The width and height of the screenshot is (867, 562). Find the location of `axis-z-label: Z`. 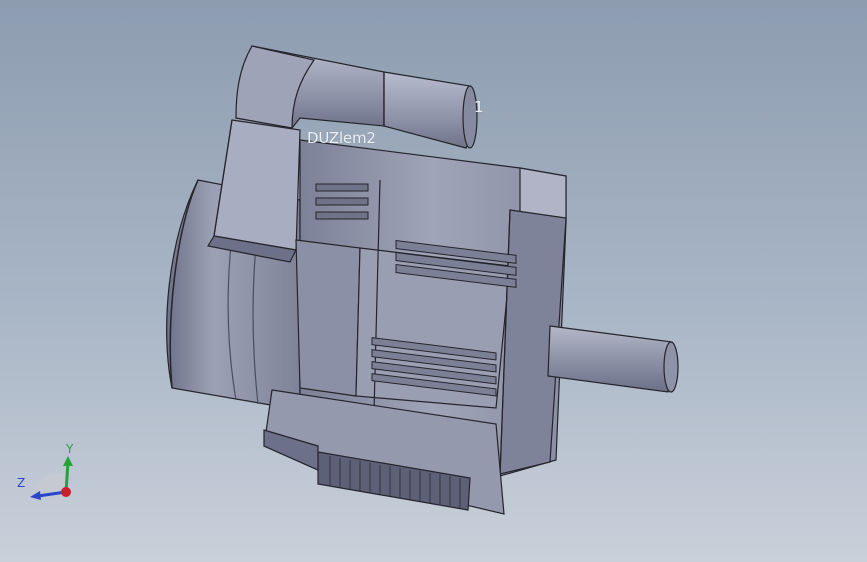

axis-z-label: Z is located at coordinates (21, 483).